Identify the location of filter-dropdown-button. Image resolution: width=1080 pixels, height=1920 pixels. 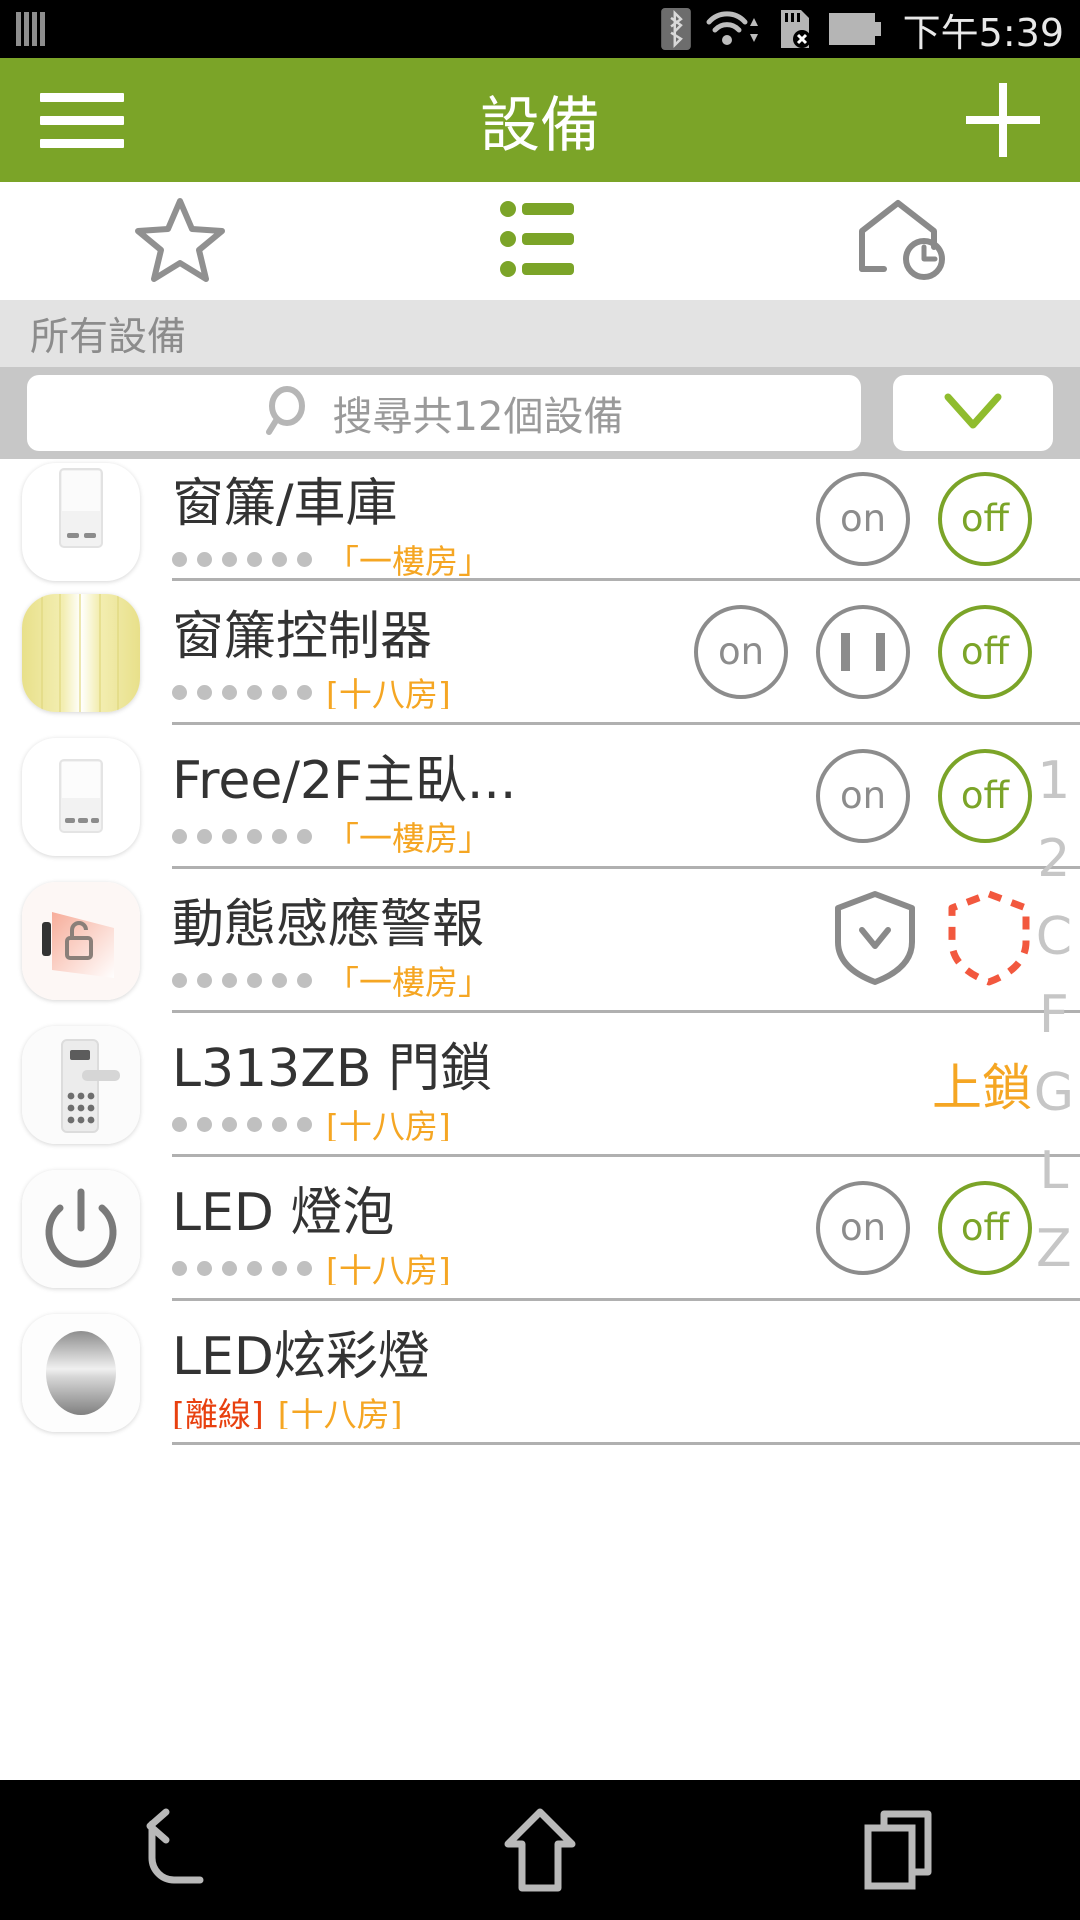
(973, 413).